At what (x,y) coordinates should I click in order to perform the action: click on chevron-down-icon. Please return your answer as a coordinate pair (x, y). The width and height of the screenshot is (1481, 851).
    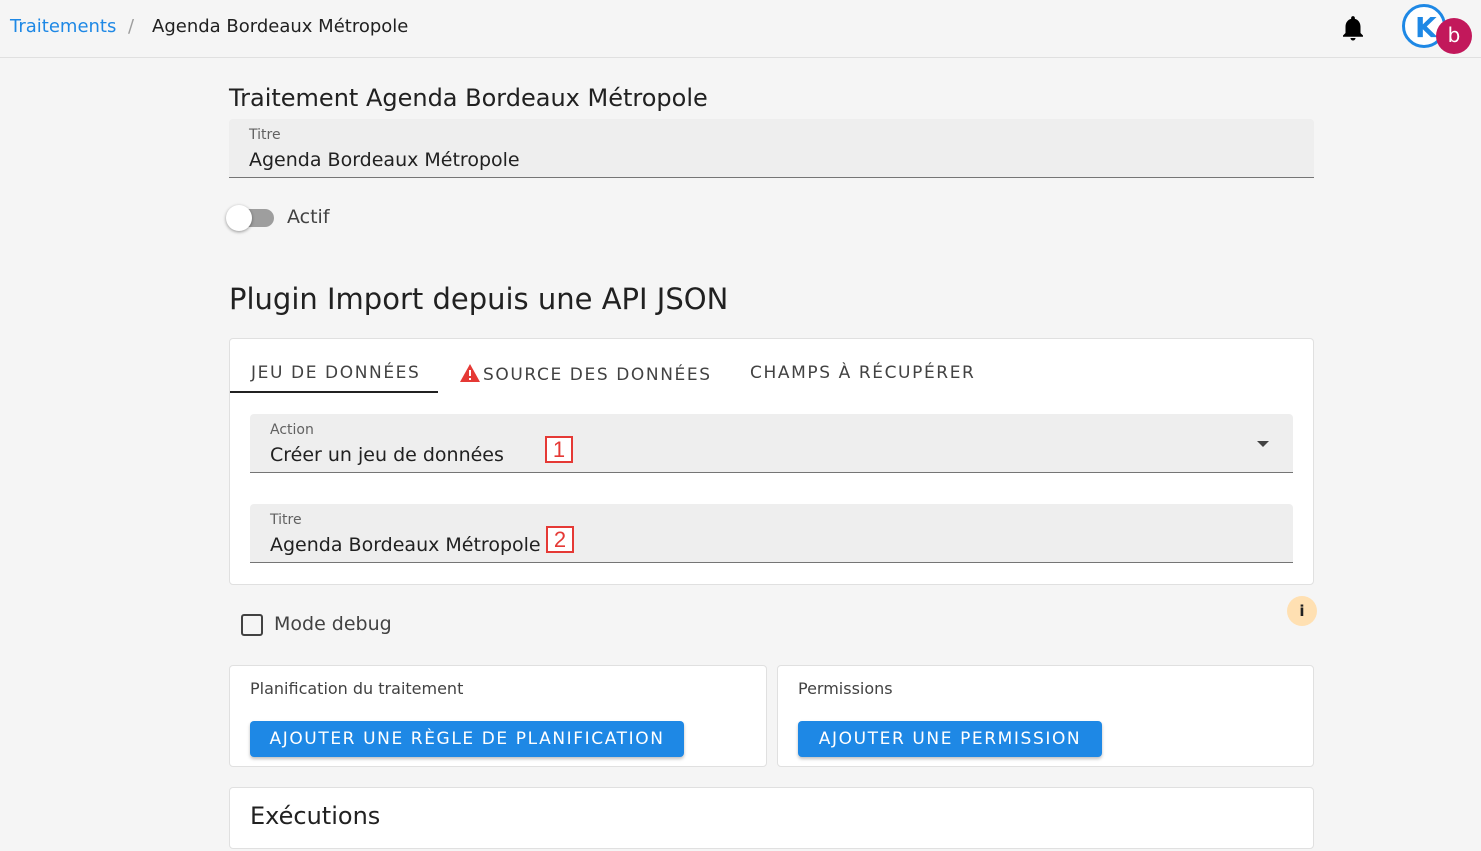
    Looking at the image, I should click on (1263, 444).